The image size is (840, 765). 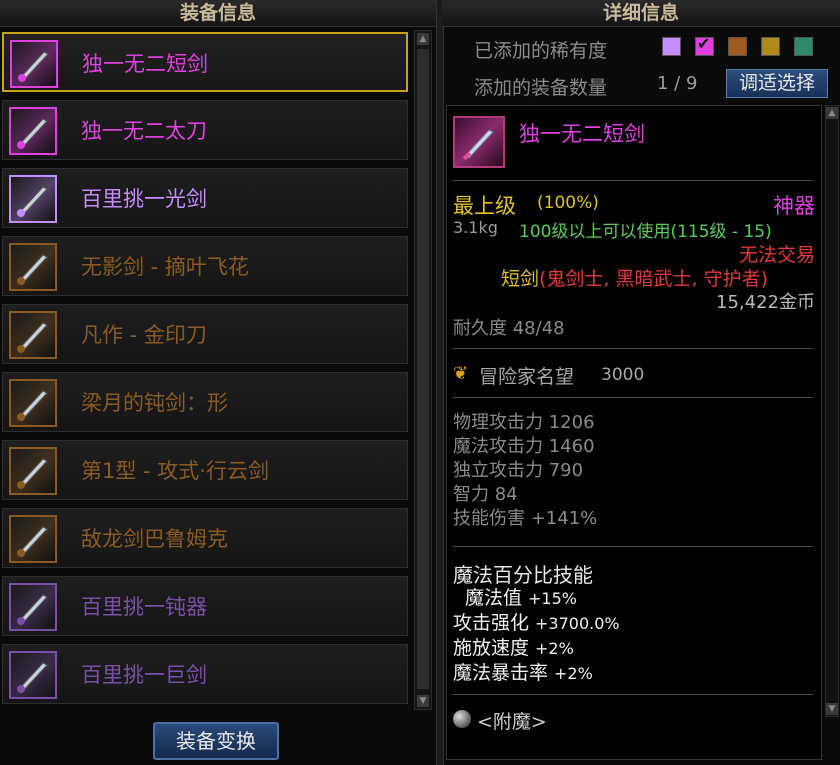 I want to click on panel-divider, so click(x=440, y=382).